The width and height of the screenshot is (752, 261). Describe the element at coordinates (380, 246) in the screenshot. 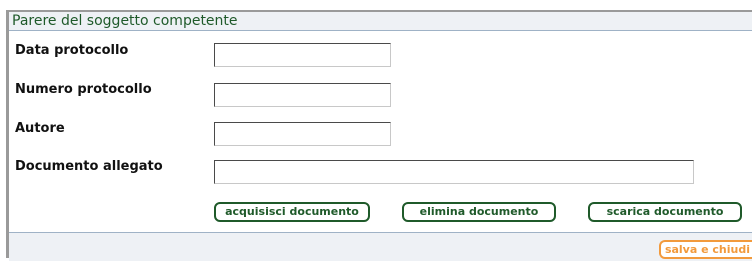

I see `footer-bar: salva e chiudi` at that location.